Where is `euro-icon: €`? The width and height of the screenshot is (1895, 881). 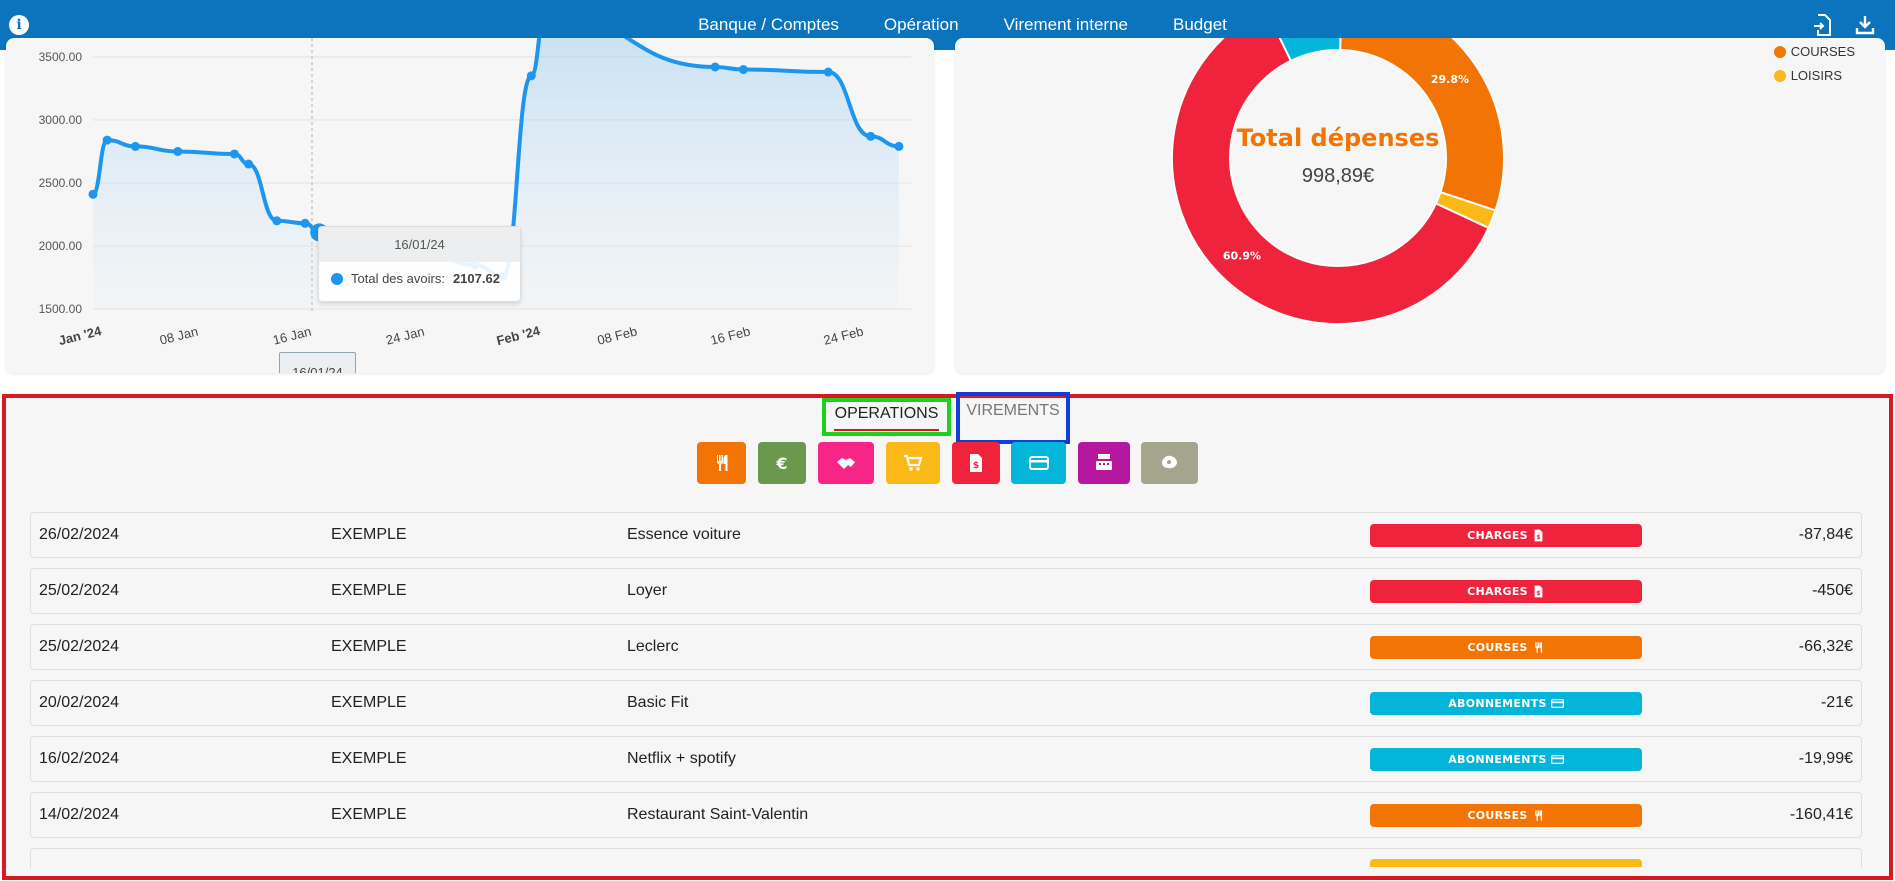 euro-icon: € is located at coordinates (781, 463).